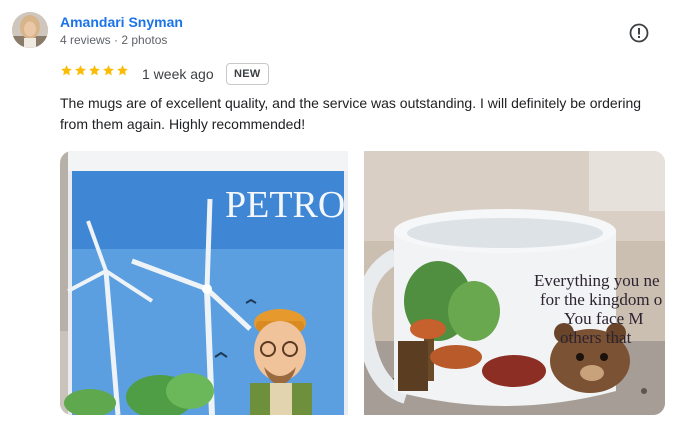 This screenshot has height=425, width=679. Describe the element at coordinates (178, 74) in the screenshot. I see `review-time: 1 week ago` at that location.